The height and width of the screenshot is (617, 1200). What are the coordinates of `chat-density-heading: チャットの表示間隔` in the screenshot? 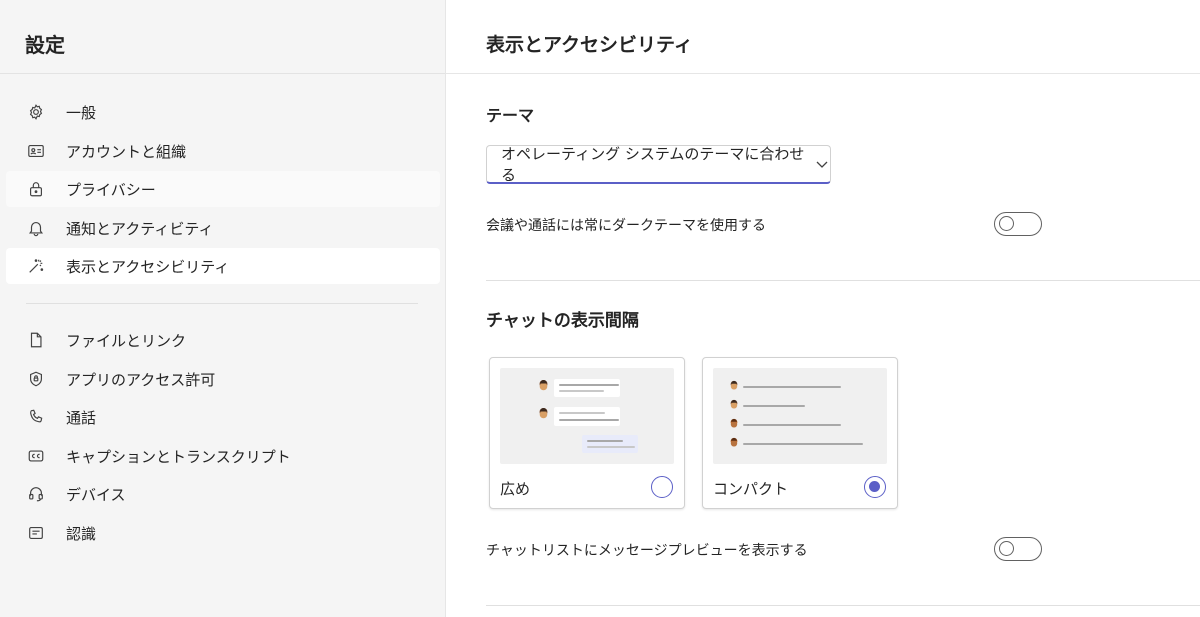 It's located at (562, 321).